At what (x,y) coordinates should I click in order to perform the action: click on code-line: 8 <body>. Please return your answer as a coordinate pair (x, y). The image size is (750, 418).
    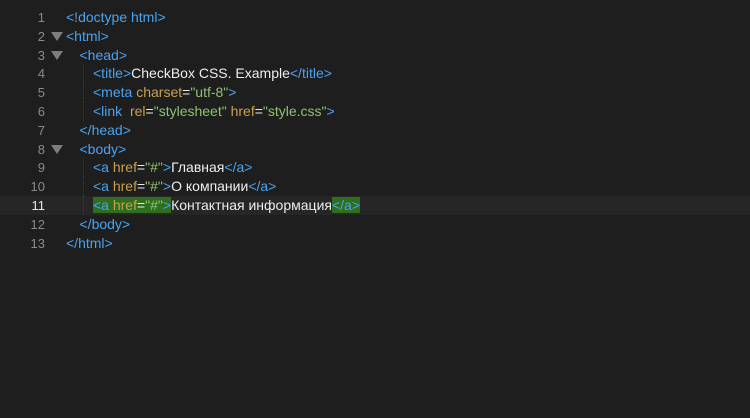
    Looking at the image, I should click on (375, 149).